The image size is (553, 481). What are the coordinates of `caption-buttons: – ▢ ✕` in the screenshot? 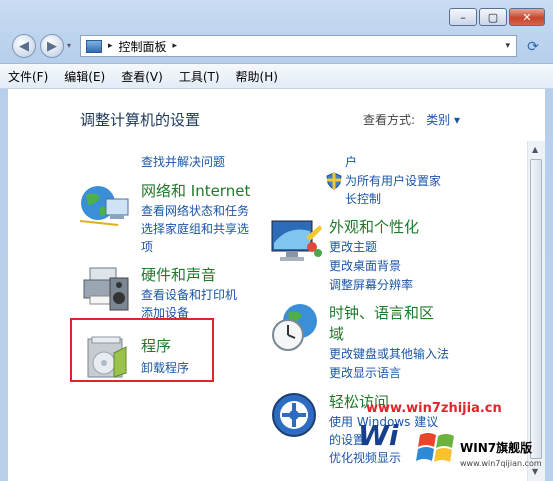 It's located at (497, 17).